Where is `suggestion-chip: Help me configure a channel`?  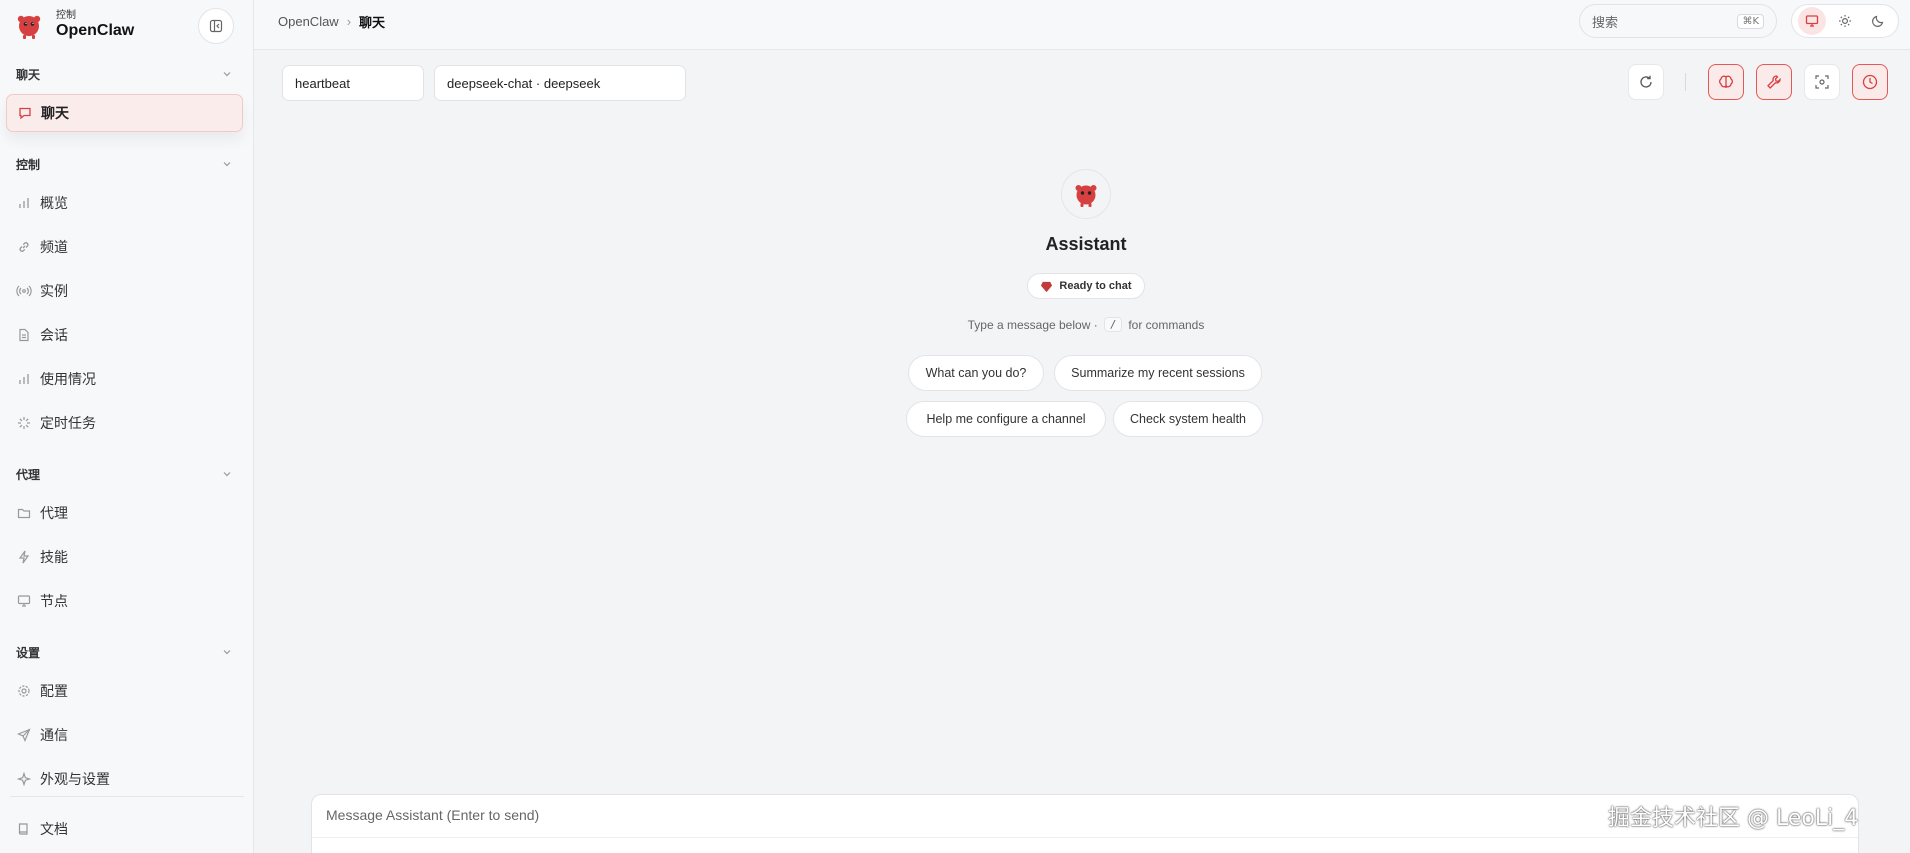 suggestion-chip: Help me configure a channel is located at coordinates (1006, 419).